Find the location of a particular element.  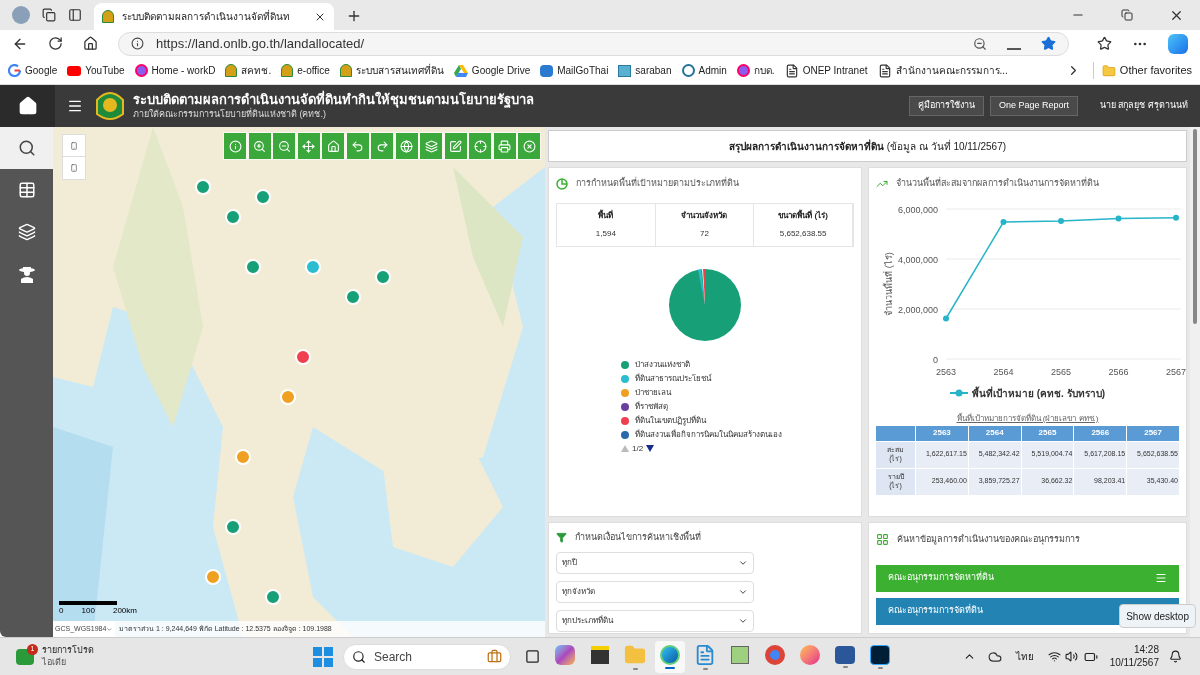

taskbar-search-field: Search is located at coordinates (427, 656).